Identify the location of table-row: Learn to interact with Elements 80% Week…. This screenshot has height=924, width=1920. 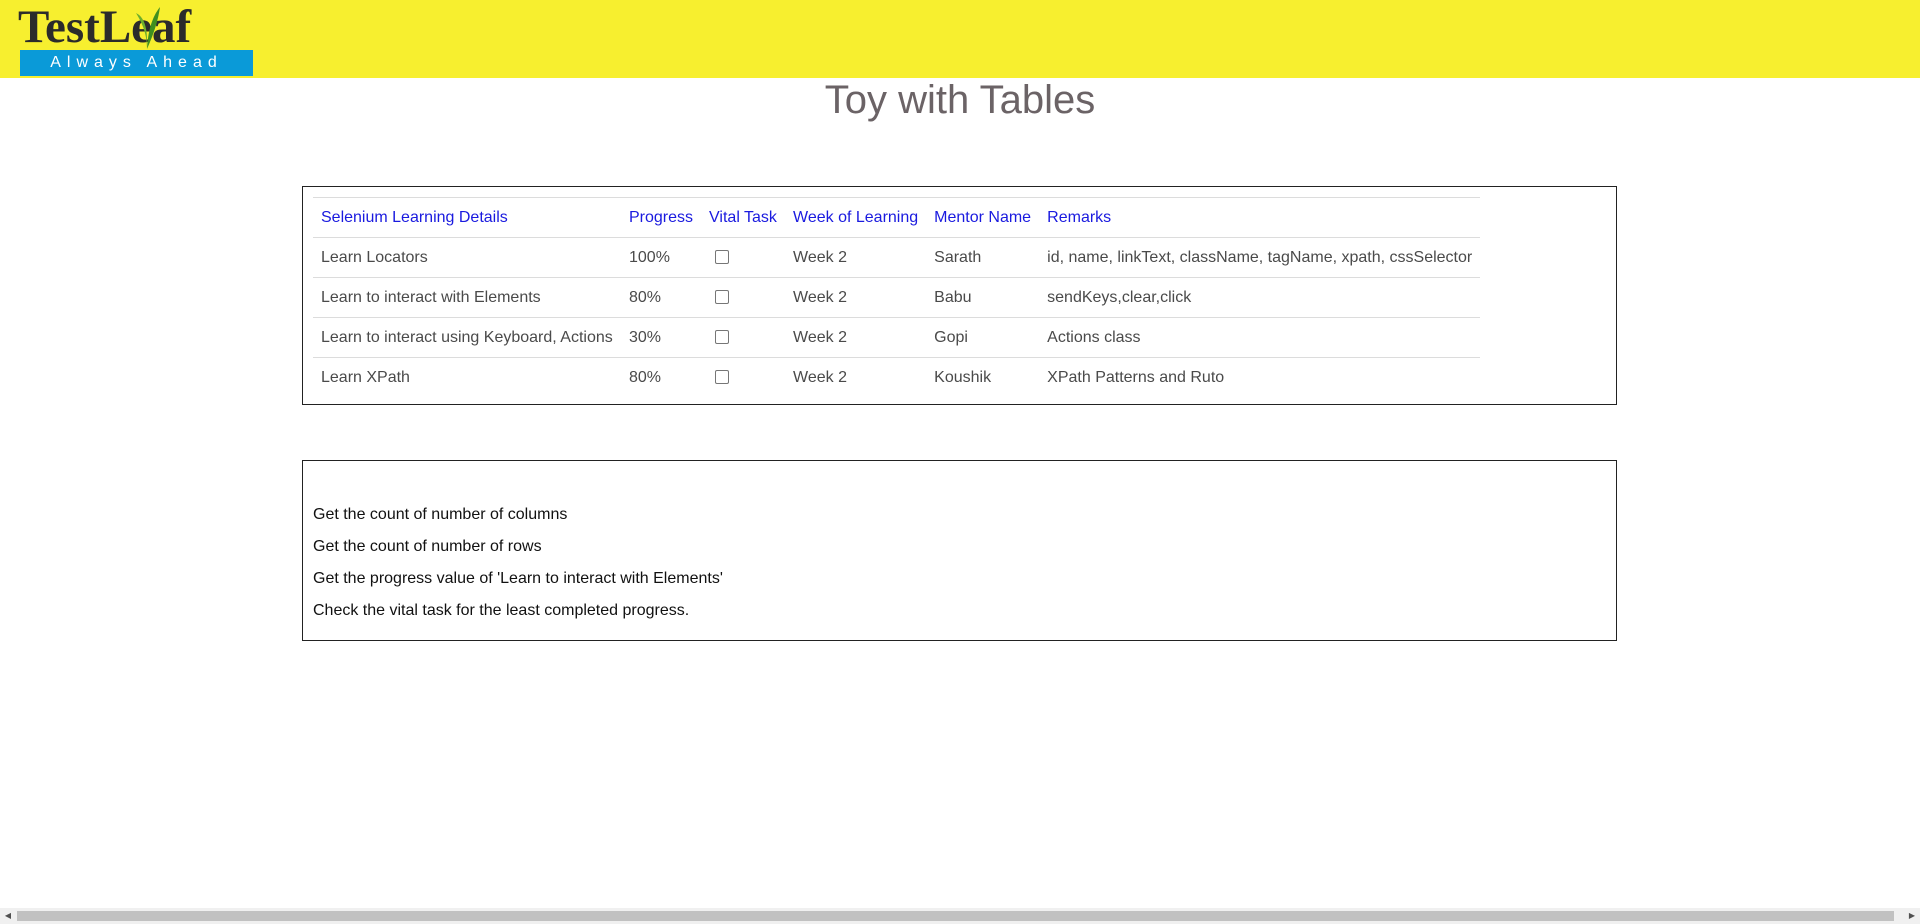
(897, 297).